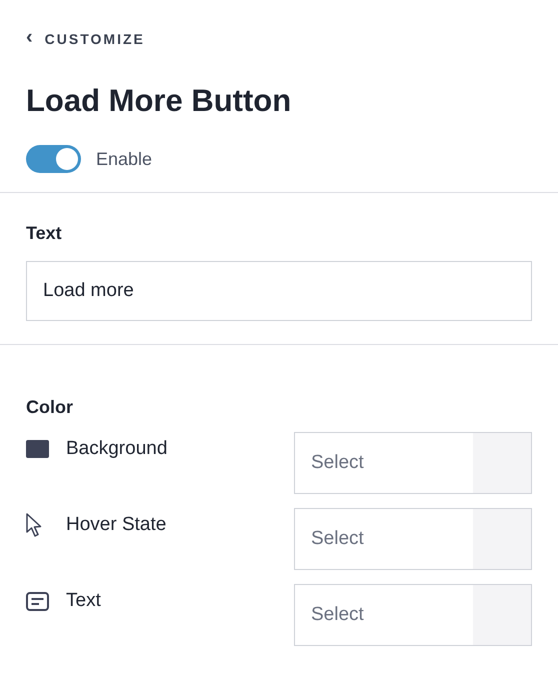 The image size is (558, 684). What do you see at coordinates (159, 101) in the screenshot?
I see `page-title: Load More Button` at bounding box center [159, 101].